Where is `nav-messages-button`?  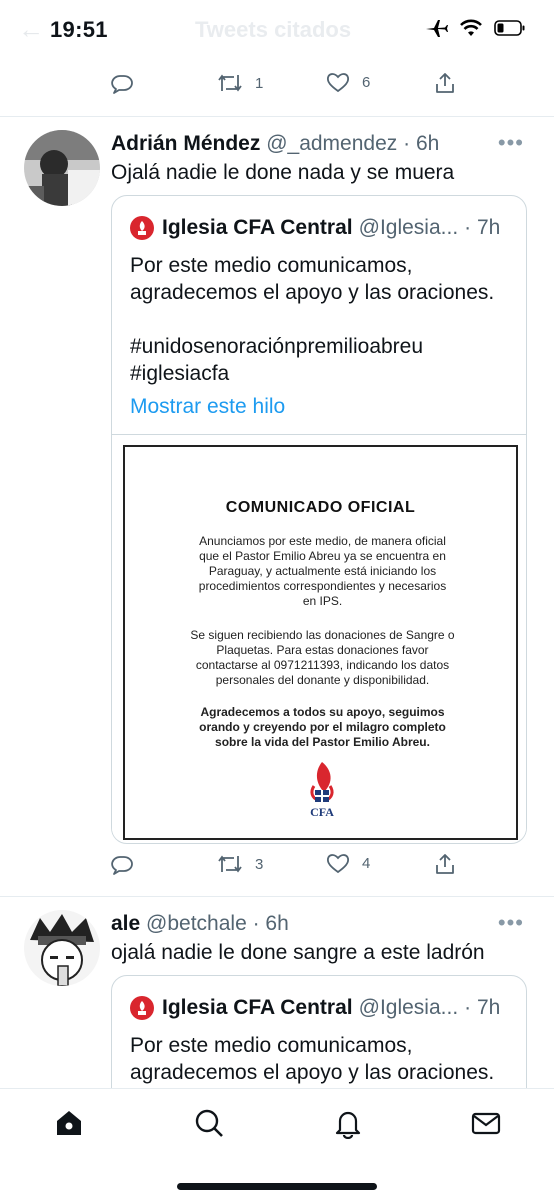
nav-messages-button is located at coordinates (486, 1123).